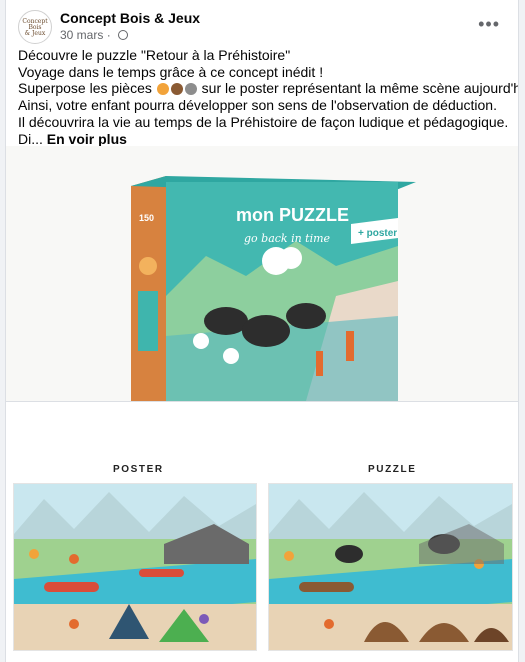  I want to click on puzzle-caption: PUZZLE, so click(392, 469).